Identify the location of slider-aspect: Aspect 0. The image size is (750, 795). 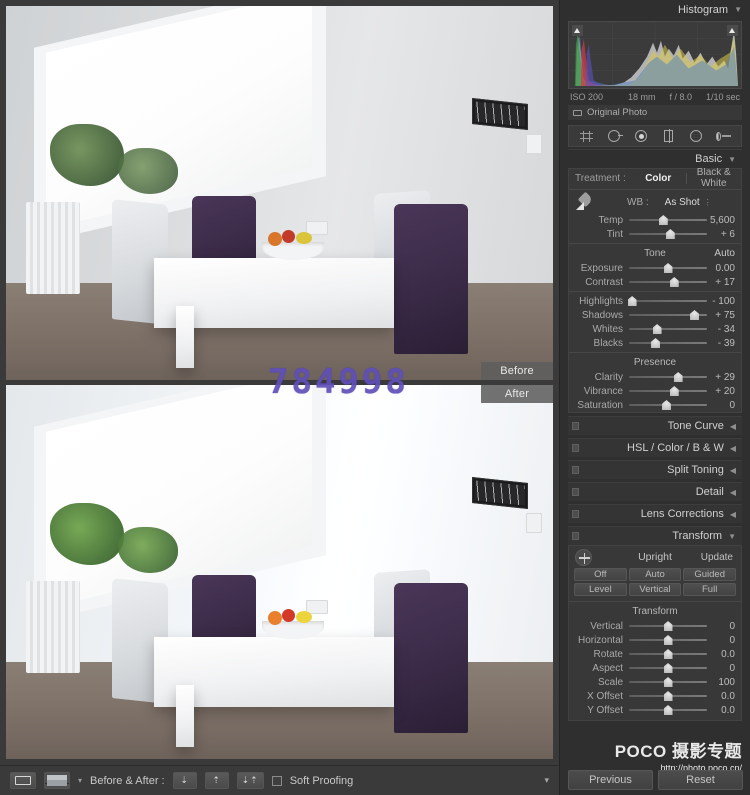
(655, 668).